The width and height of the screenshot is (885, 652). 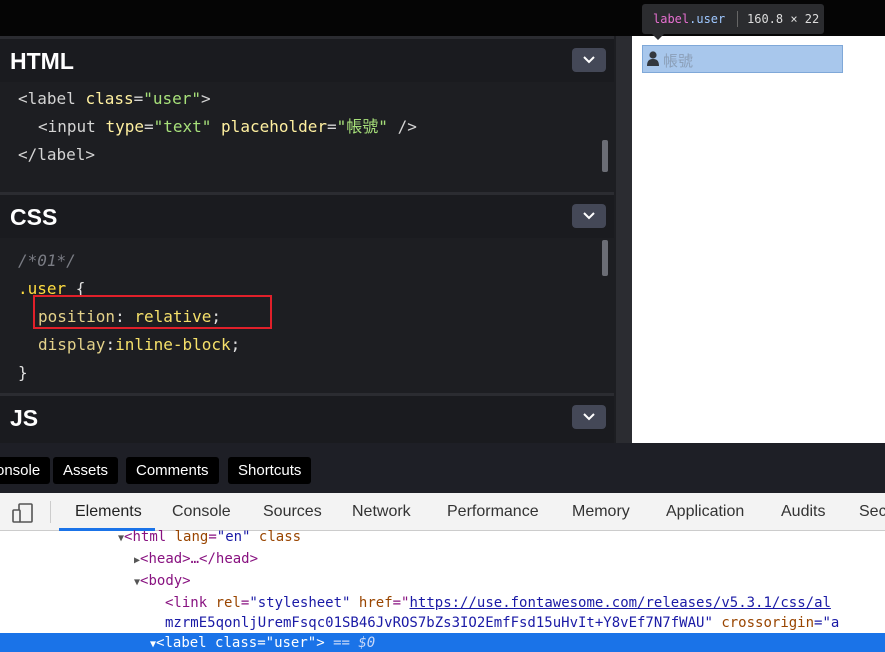 What do you see at coordinates (47, 260) in the screenshot?
I see `css-comment-line: /*01*/` at bounding box center [47, 260].